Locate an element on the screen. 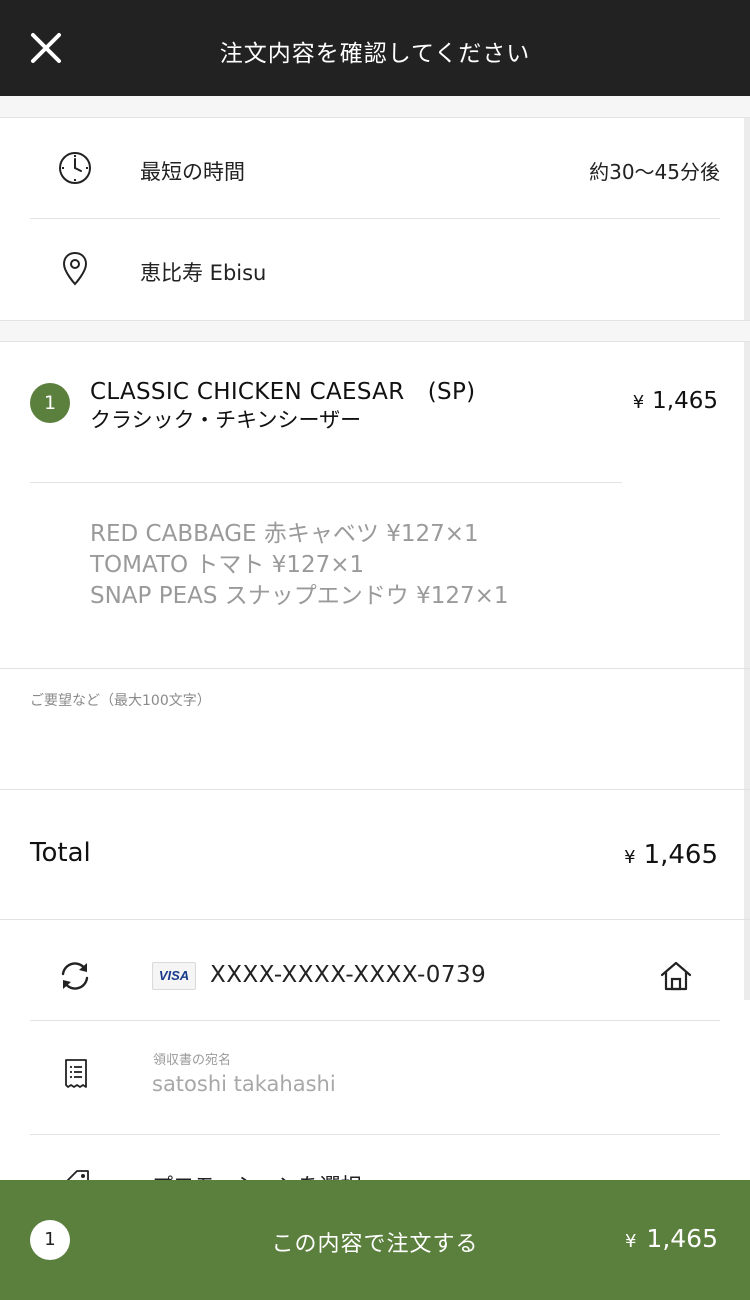  header-bar: 注文内容を確認してください is located at coordinates (375, 48).